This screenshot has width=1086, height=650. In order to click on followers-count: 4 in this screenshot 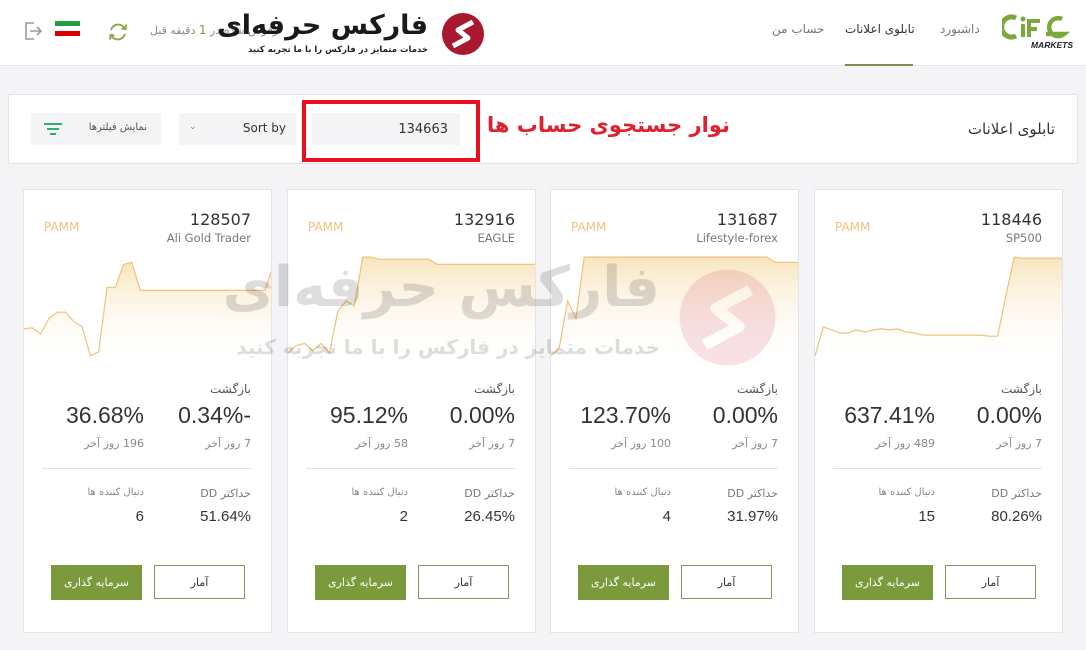, I will do `click(666, 516)`.